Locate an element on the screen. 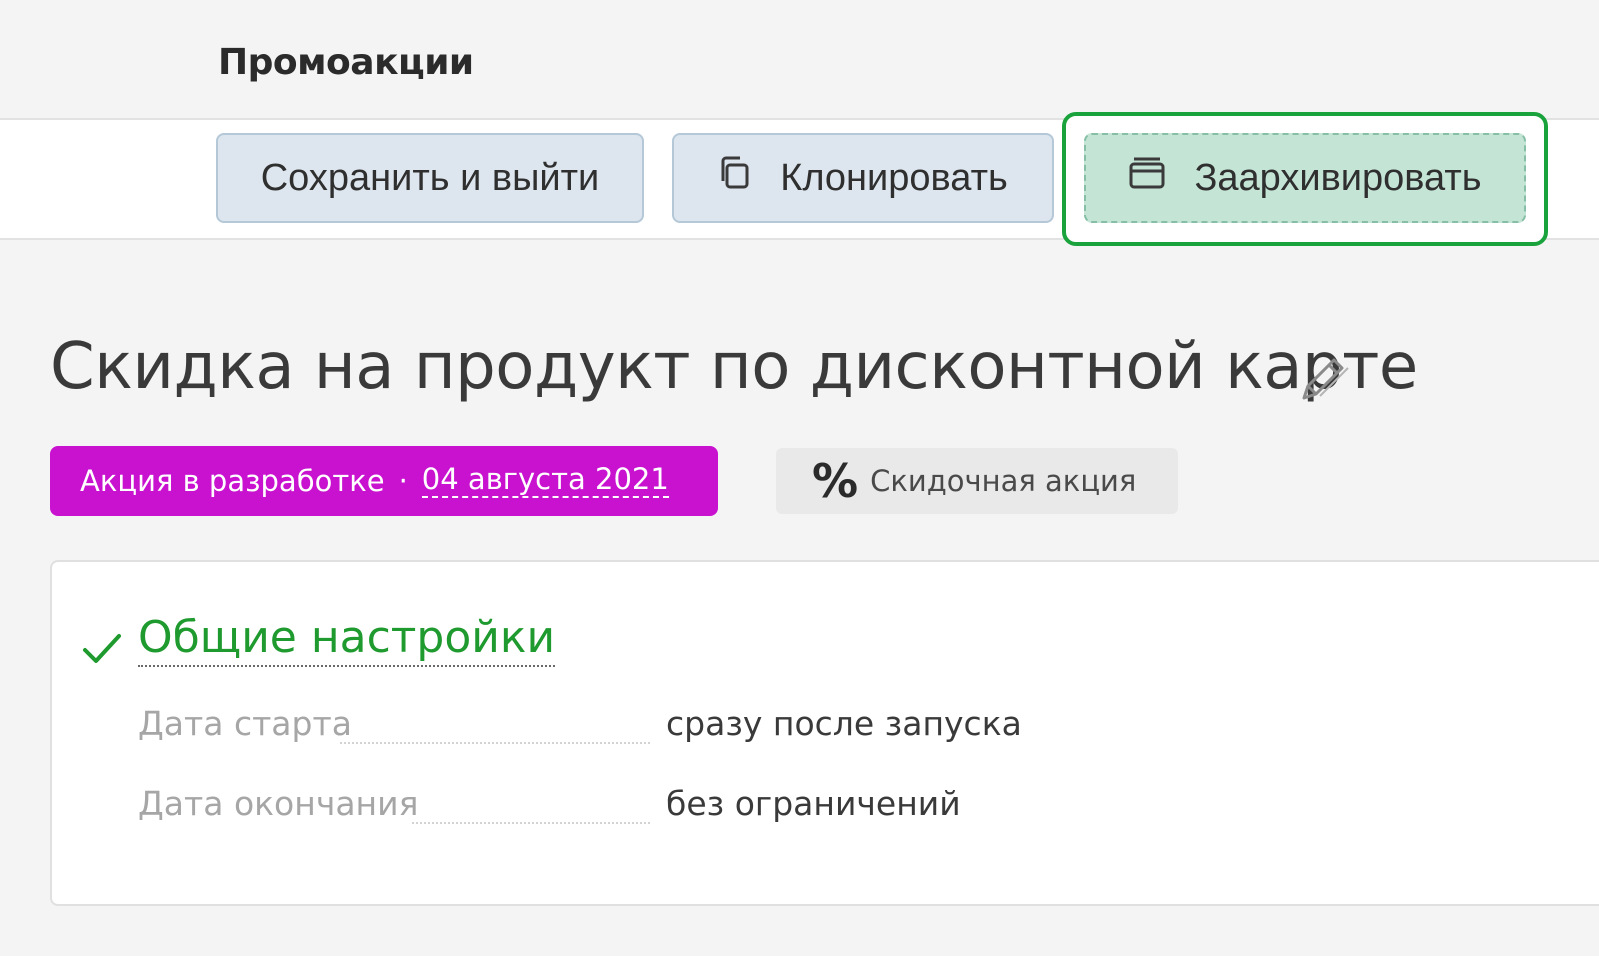 Image resolution: width=1599 pixels, height=956 pixels. archive-icon is located at coordinates (1147, 178).